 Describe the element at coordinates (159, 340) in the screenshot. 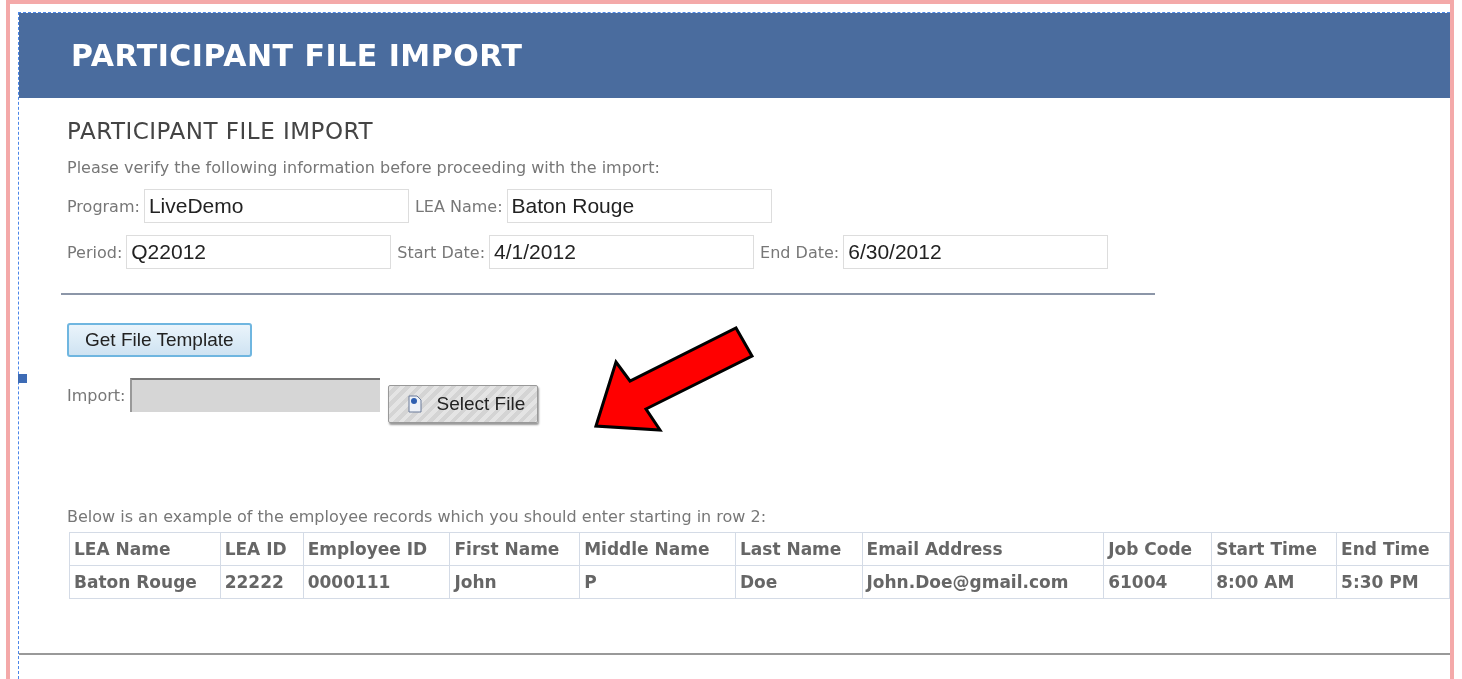

I see `get-file-template-button: Get File Template` at that location.